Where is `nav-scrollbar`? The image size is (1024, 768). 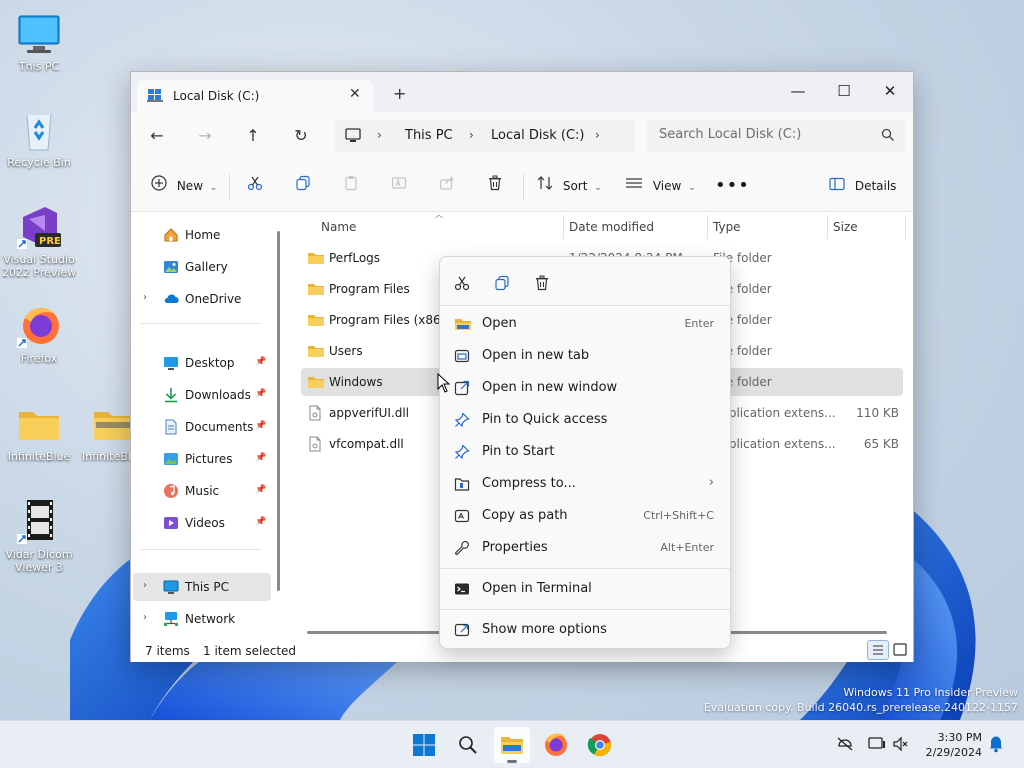 nav-scrollbar is located at coordinates (278, 411).